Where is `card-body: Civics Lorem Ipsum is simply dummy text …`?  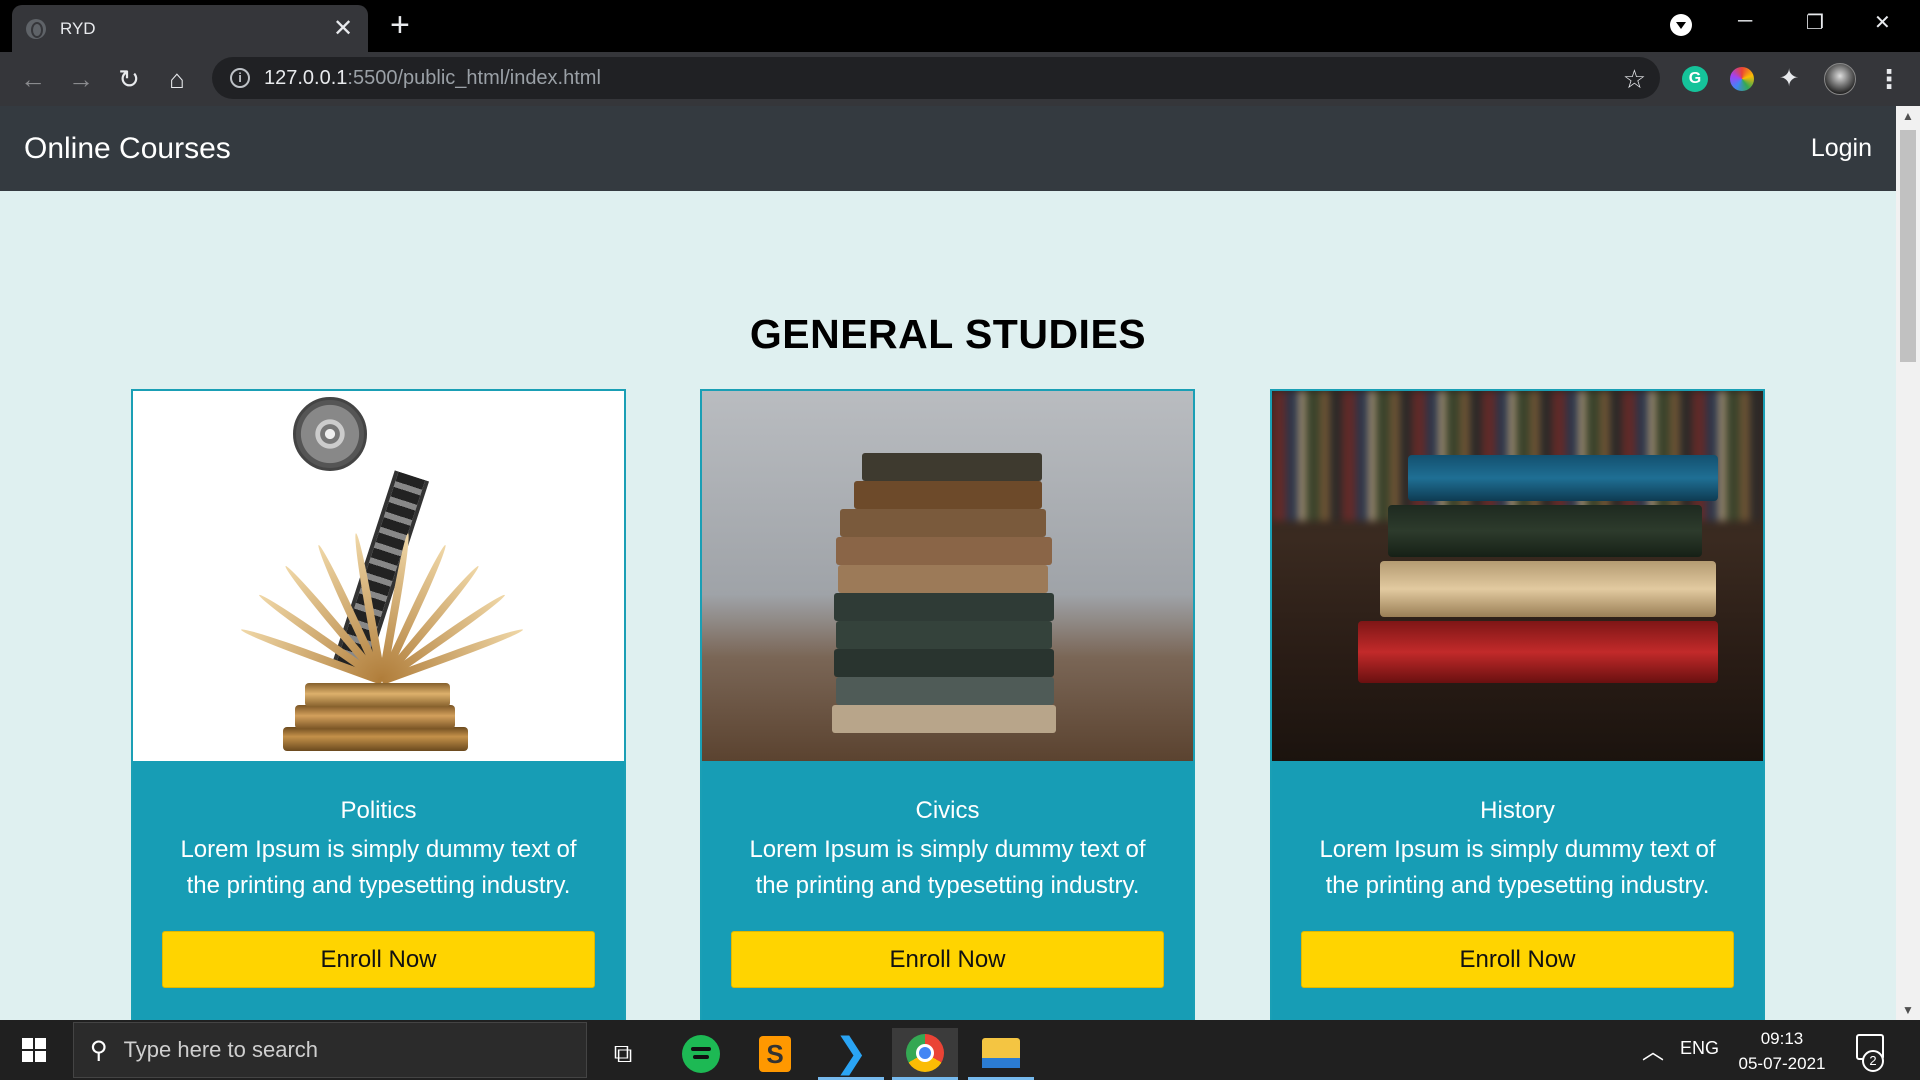
card-body: Civics Lorem Ipsum is simply dummy text … is located at coordinates (947, 832).